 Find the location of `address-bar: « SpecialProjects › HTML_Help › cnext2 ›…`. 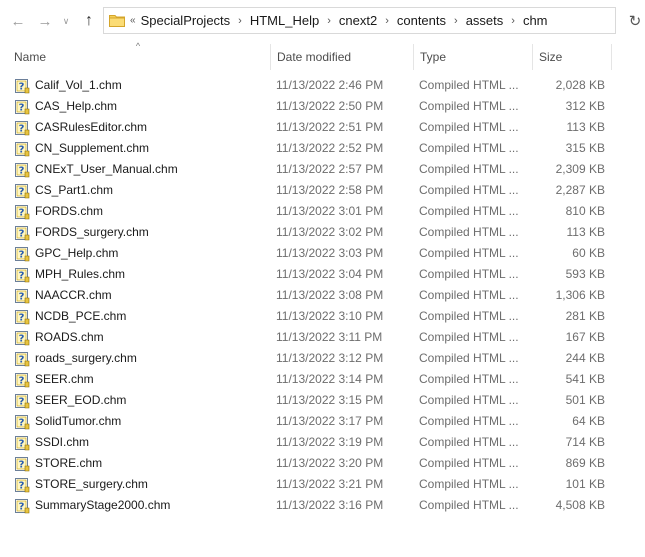

address-bar: « SpecialProjects › HTML_Help › cnext2 ›… is located at coordinates (359, 20).